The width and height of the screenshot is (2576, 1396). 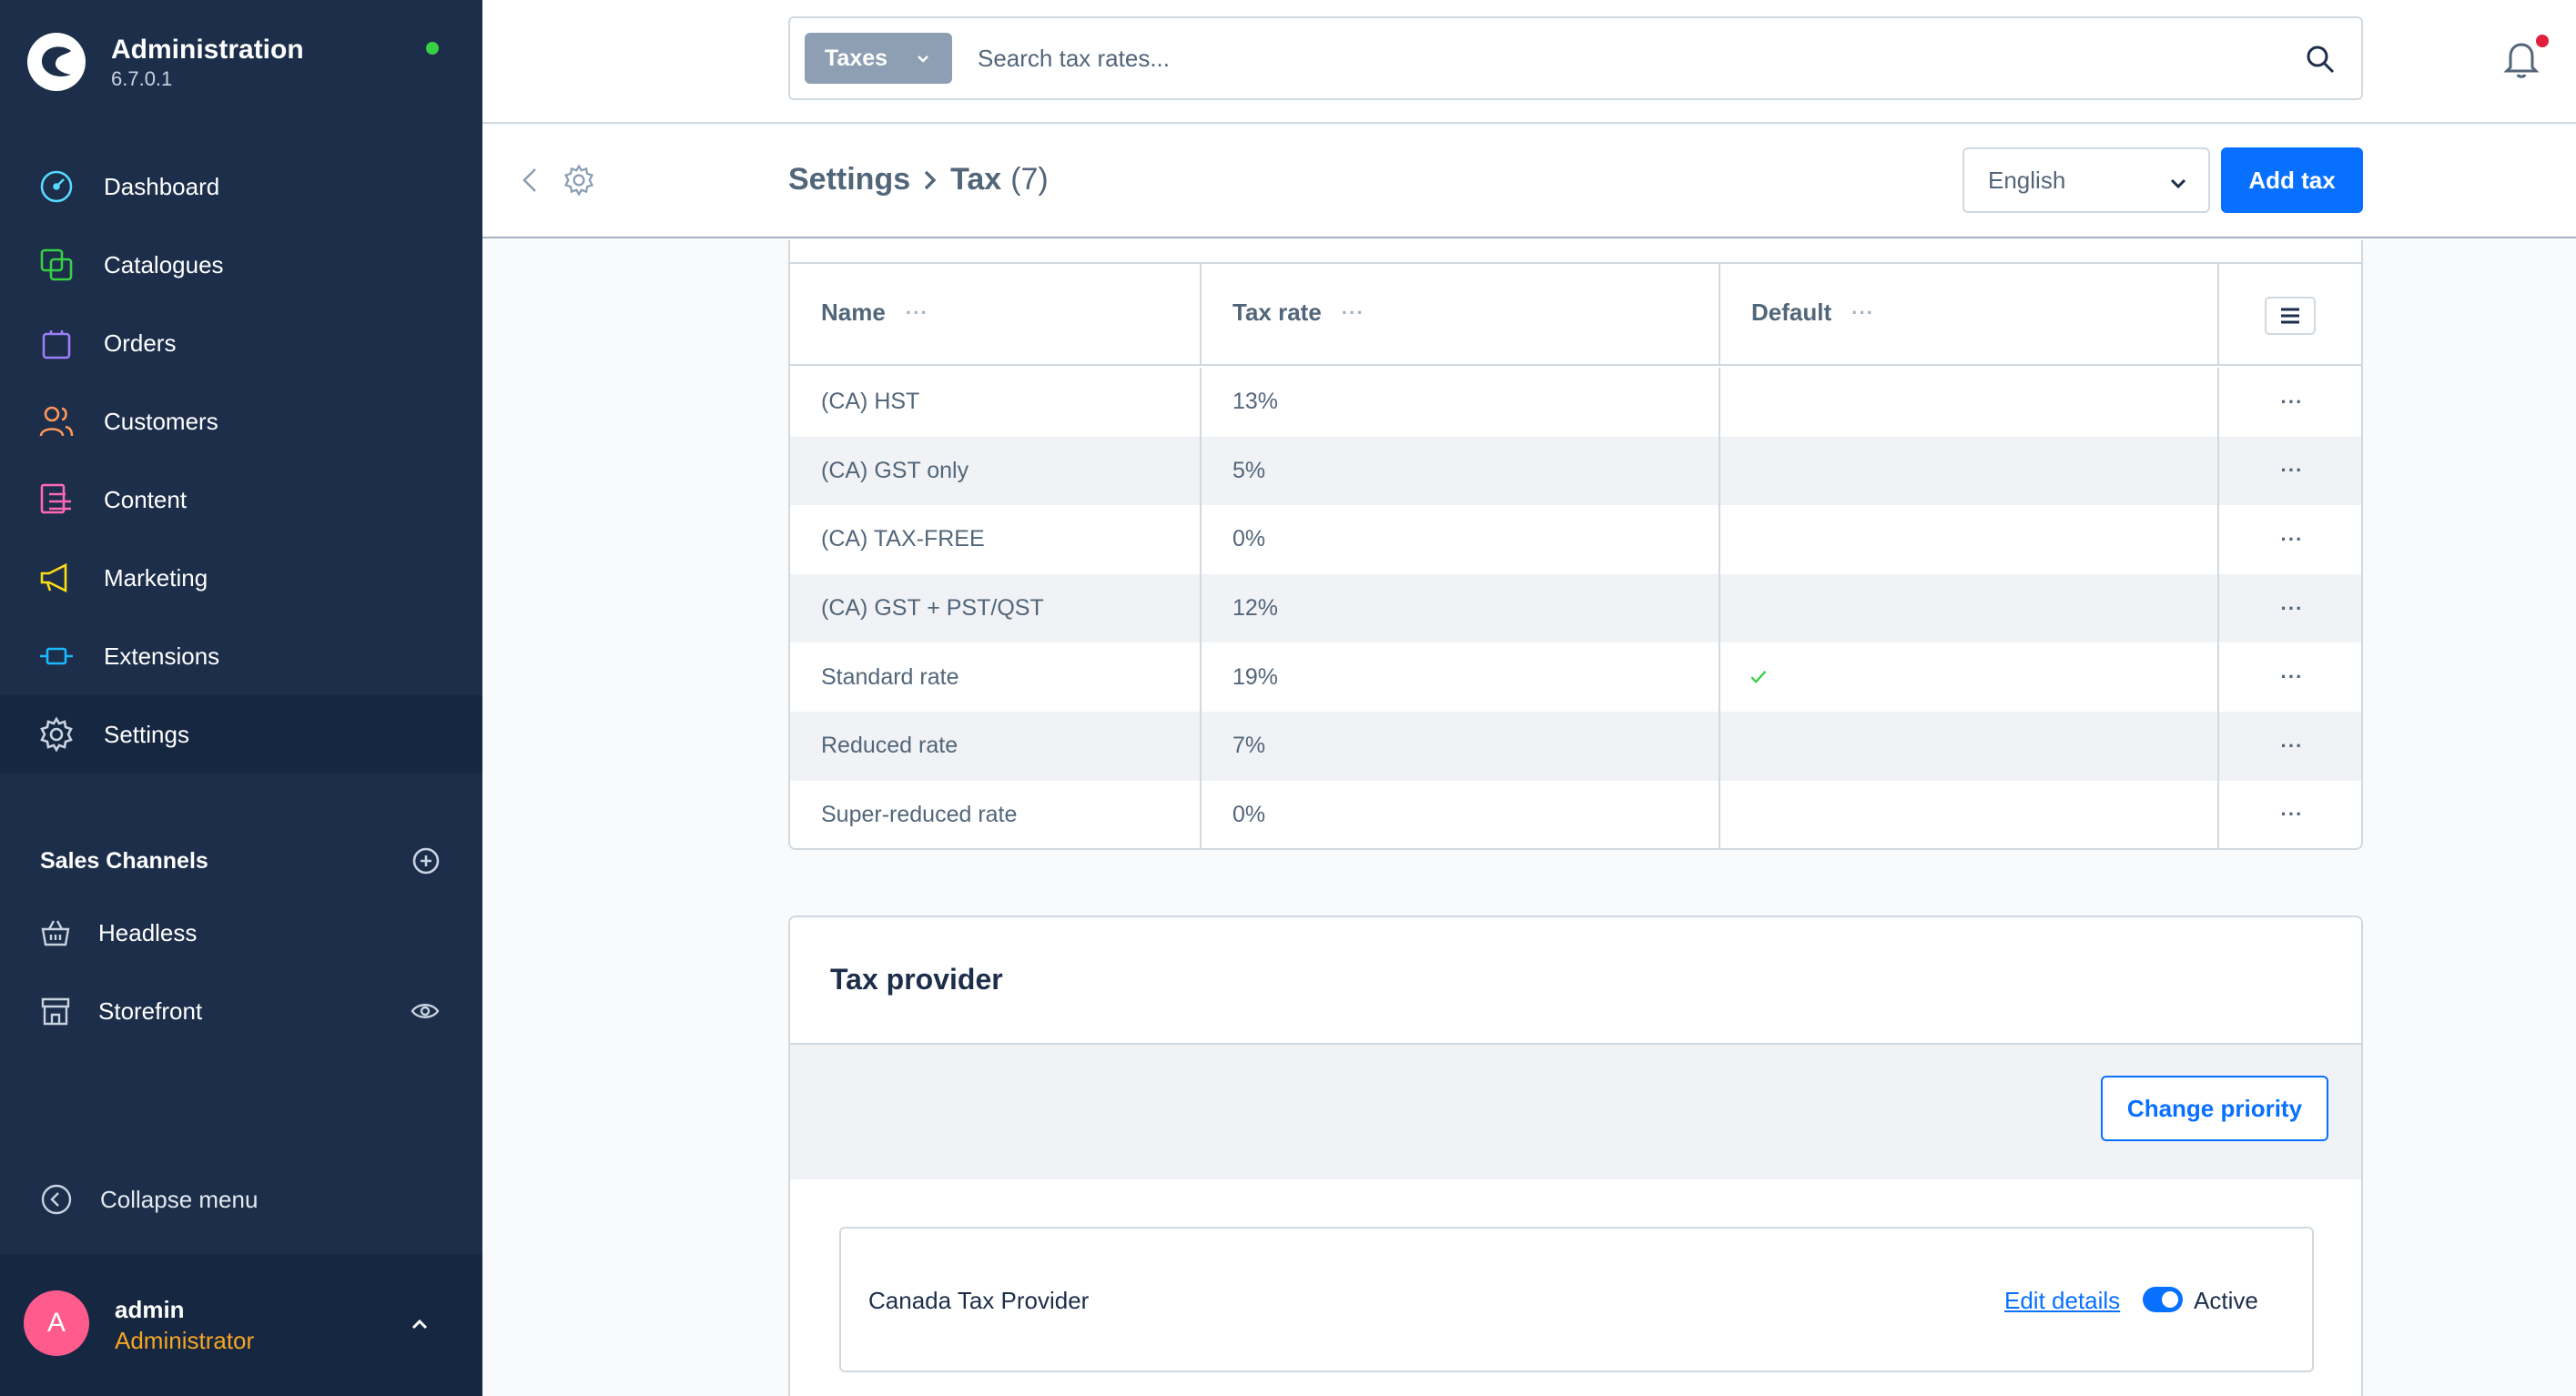 I want to click on cell-rate: 13%, so click(x=1255, y=402).